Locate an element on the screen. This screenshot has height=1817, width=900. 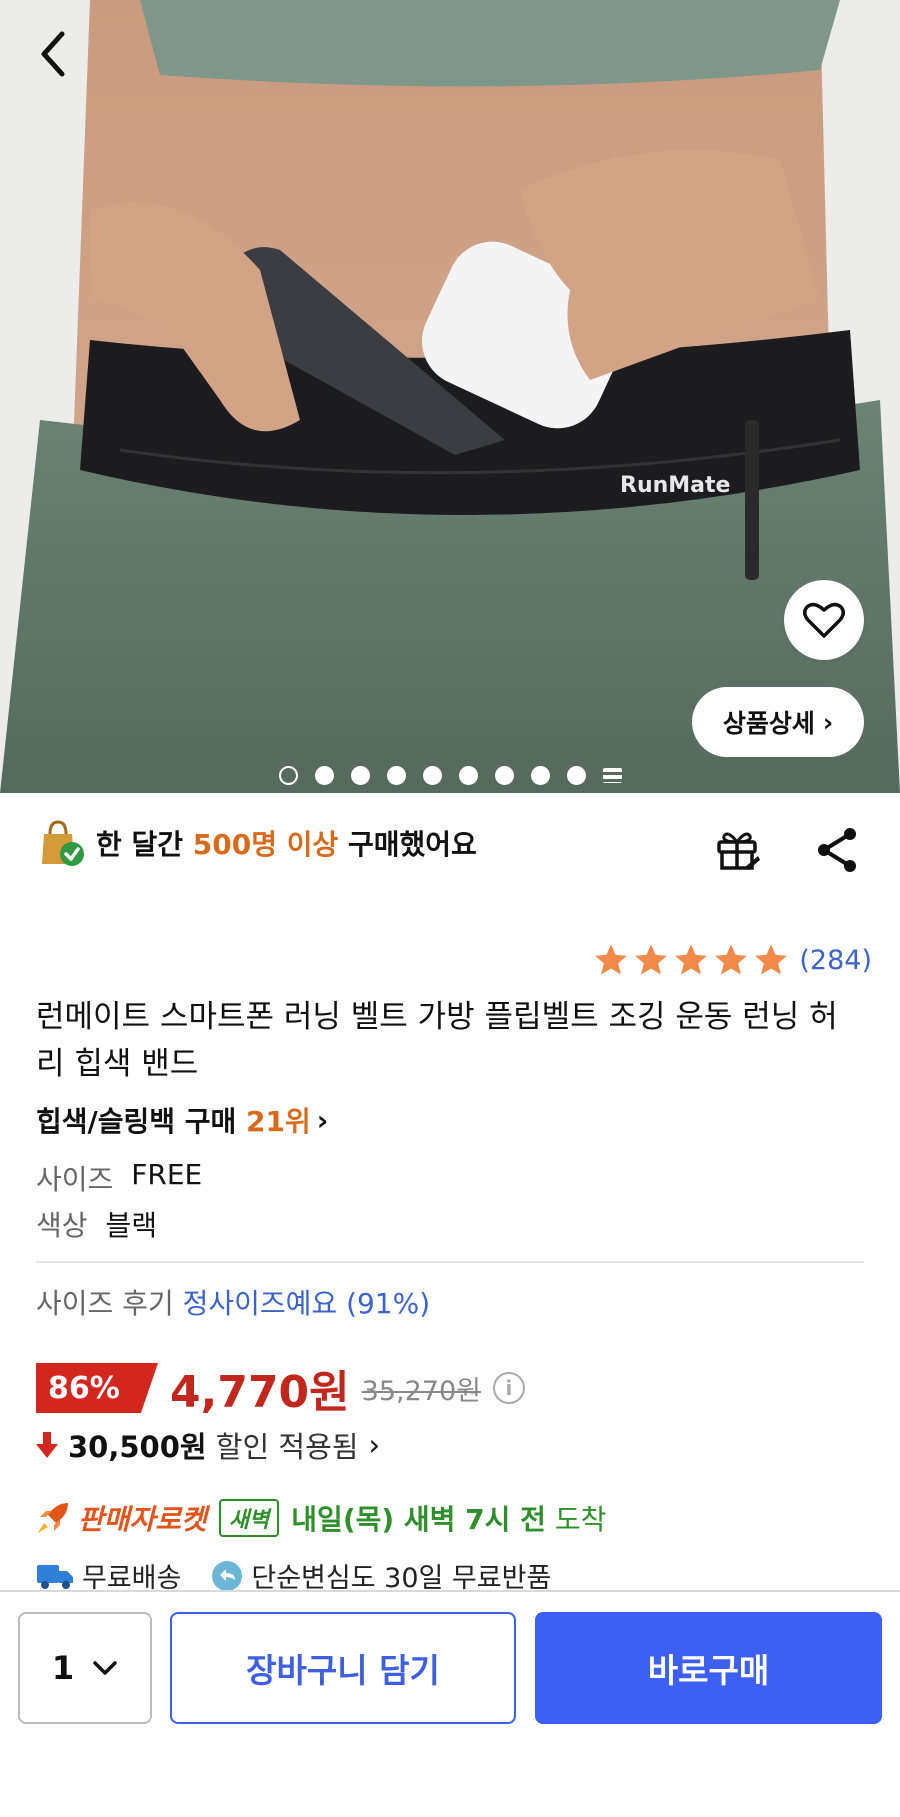
option-value: FREE is located at coordinates (167, 1174).